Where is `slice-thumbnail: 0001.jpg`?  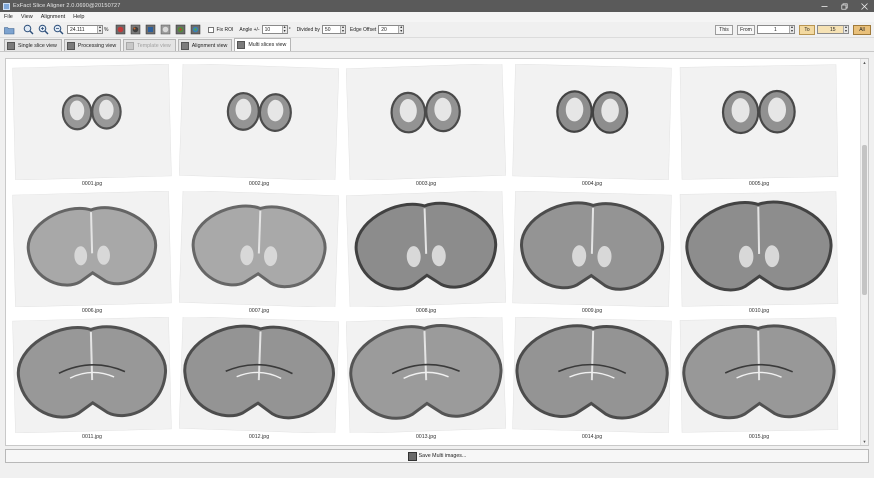 slice-thumbnail: 0001.jpg is located at coordinates (92, 126).